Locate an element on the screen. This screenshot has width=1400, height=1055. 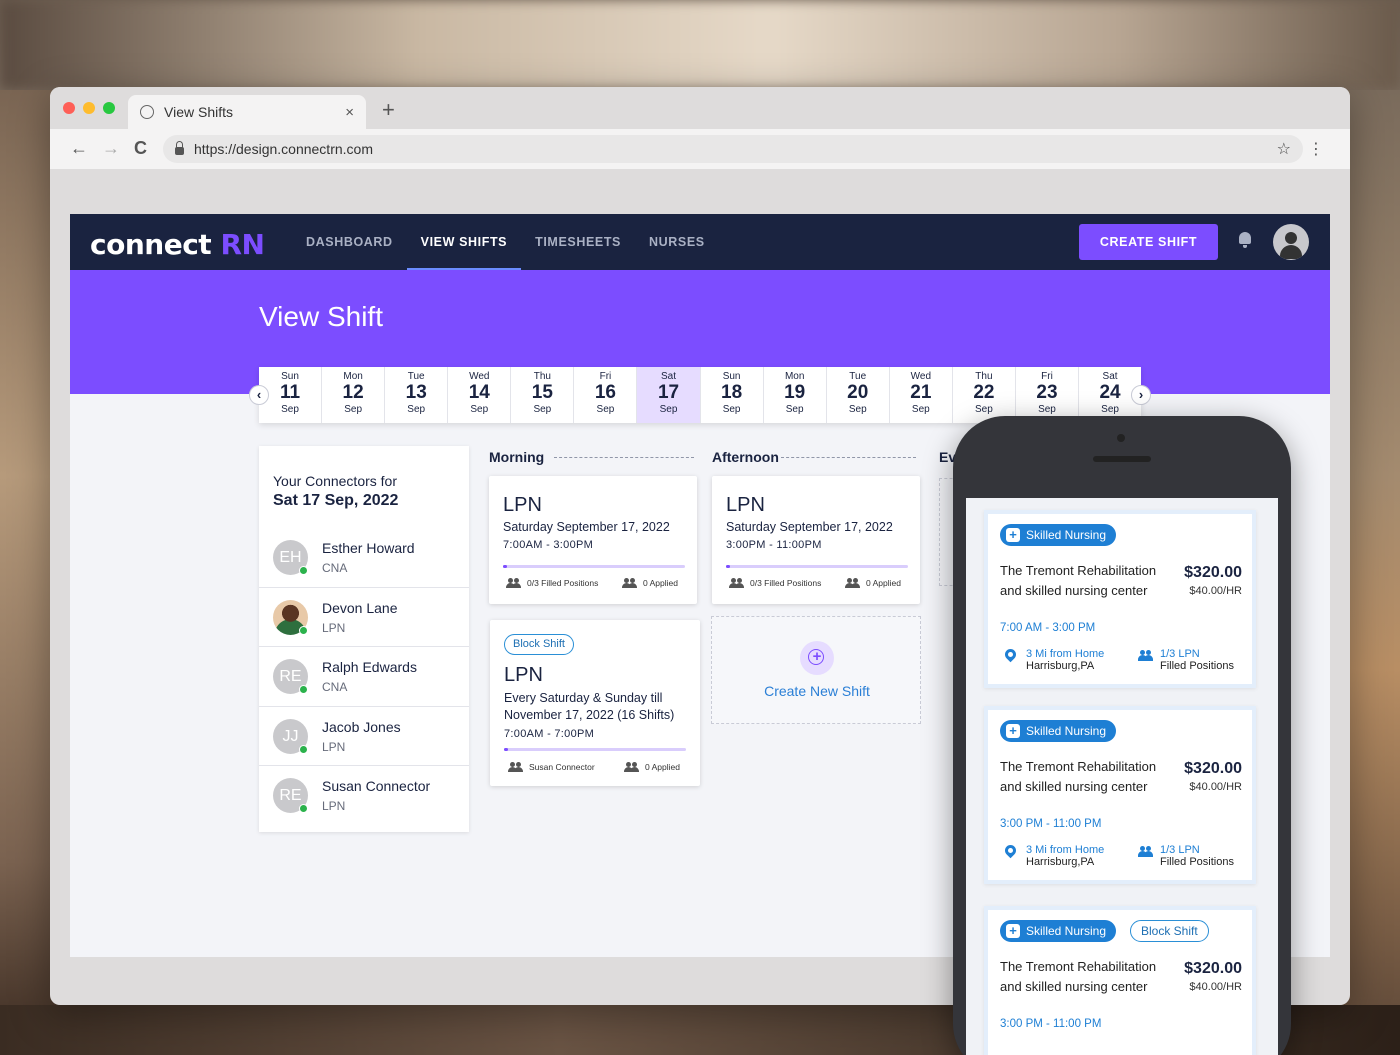
lock-icon is located at coordinates (179, 148).